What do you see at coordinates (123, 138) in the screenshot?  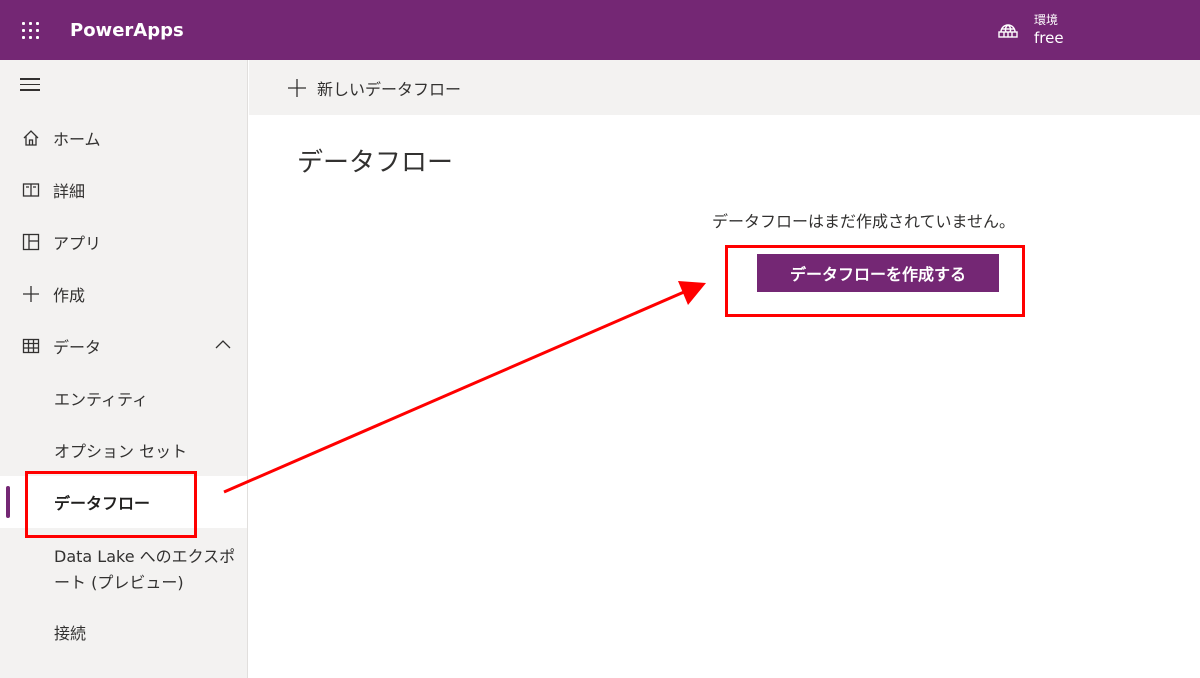 I see `sidebar-item-home: ホーム` at bounding box center [123, 138].